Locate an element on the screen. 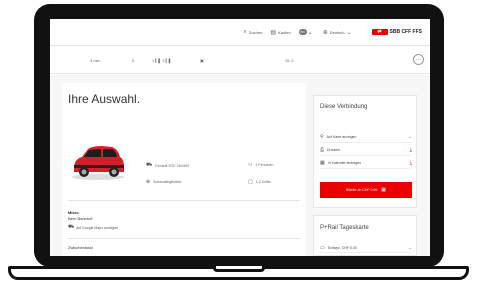 This screenshot has width=477, height=286. language-nav-item: ⊕ Deutsch ⌄ is located at coordinates (338, 32).